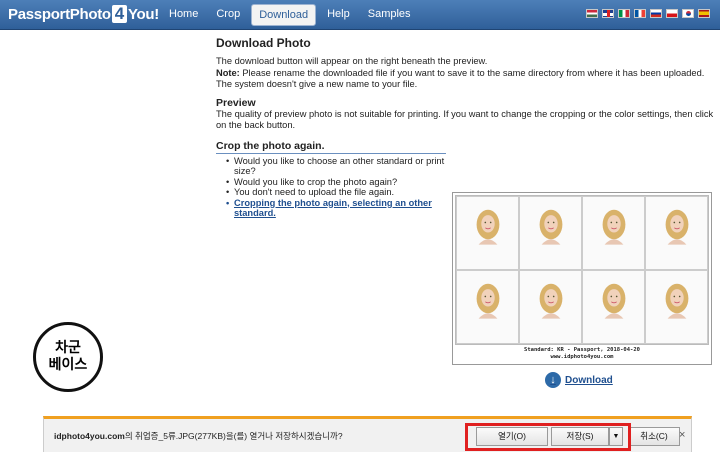  What do you see at coordinates (608, 13) in the screenshot?
I see `uk-flag-icon` at bounding box center [608, 13].